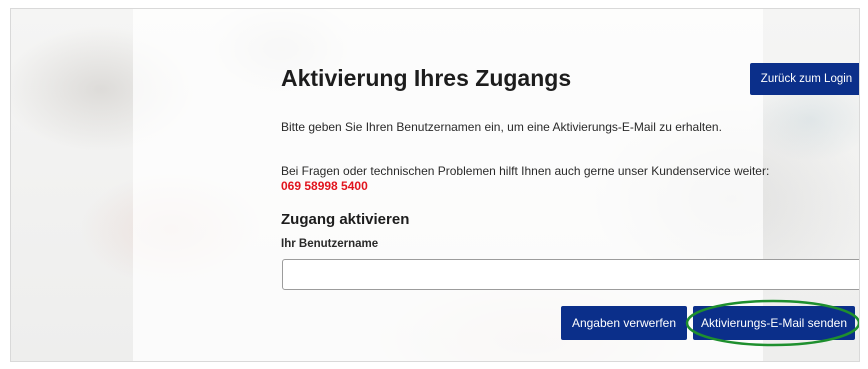 This screenshot has height=369, width=868. What do you see at coordinates (345, 219) in the screenshot?
I see `section-title: Zugang aktivieren` at bounding box center [345, 219].